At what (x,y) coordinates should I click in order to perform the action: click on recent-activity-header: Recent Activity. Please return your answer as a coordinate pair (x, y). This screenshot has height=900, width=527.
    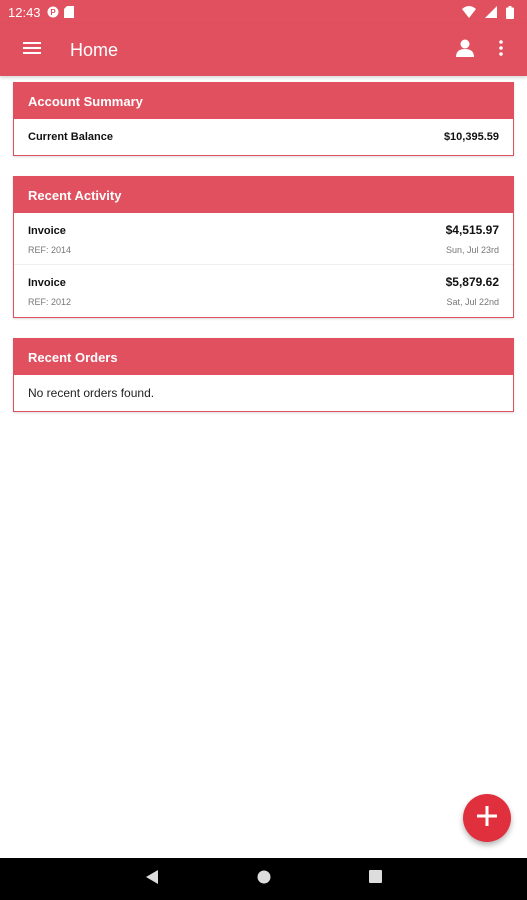
    Looking at the image, I should click on (263, 195).